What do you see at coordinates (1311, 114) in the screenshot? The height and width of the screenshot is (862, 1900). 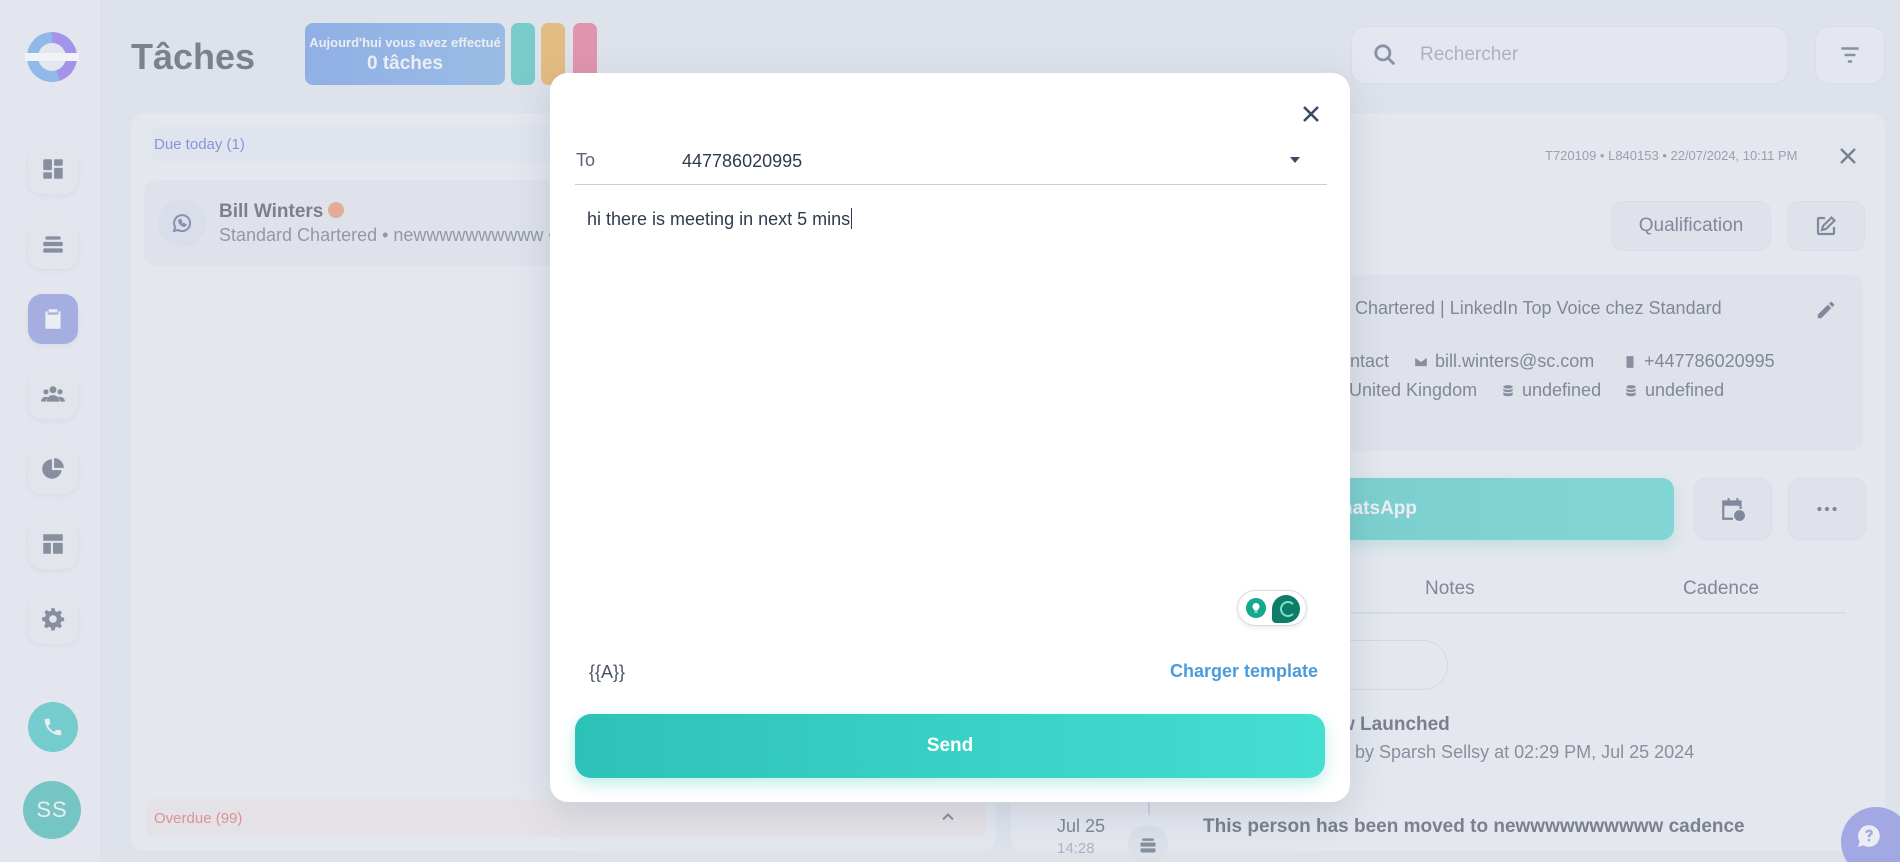 I see `close-icon` at bounding box center [1311, 114].